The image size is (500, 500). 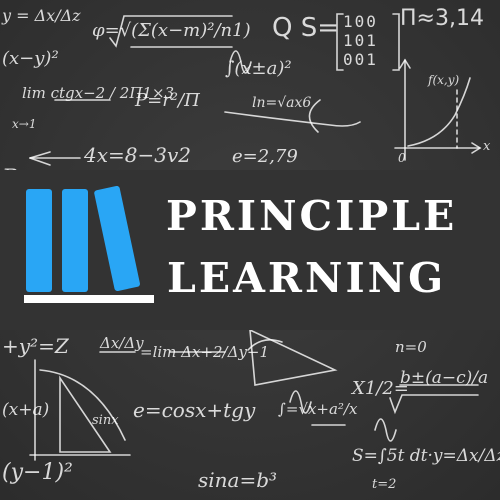 What do you see at coordinates (167, 100) in the screenshot?
I see `formula-p-r2: P=r²/Π` at bounding box center [167, 100].